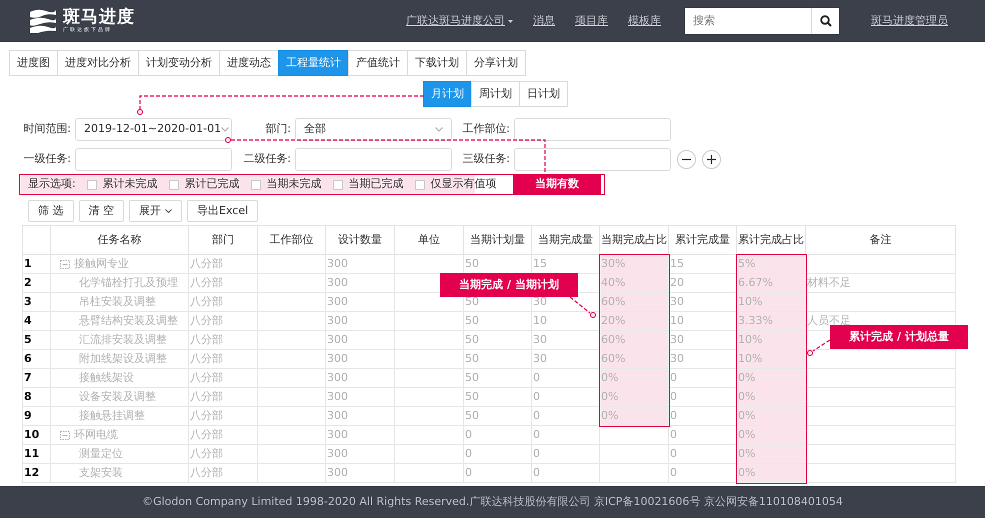  Describe the element at coordinates (119, 240) in the screenshot. I see `column-header: 任务名称` at that location.